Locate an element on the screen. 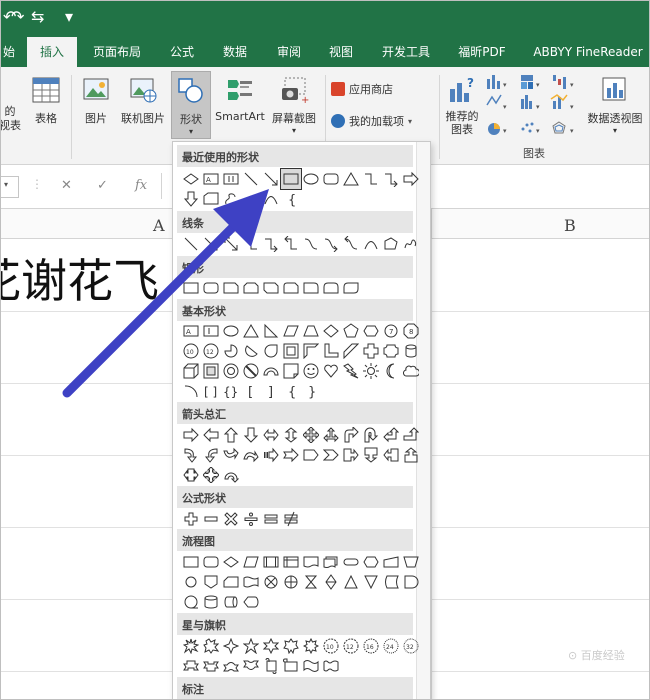  smartart-button: SmartArt is located at coordinates (240, 99).